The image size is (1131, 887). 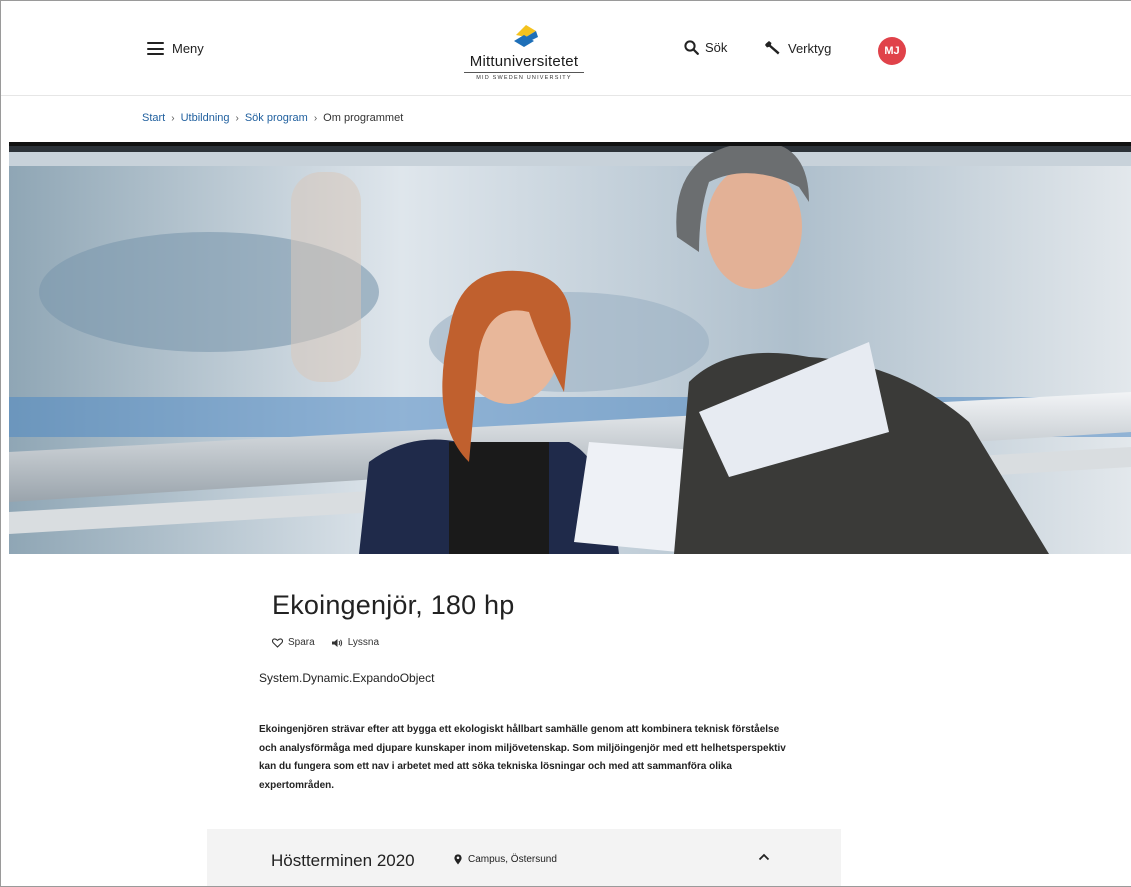 I want to click on search-label: Sök, so click(x=716, y=47).